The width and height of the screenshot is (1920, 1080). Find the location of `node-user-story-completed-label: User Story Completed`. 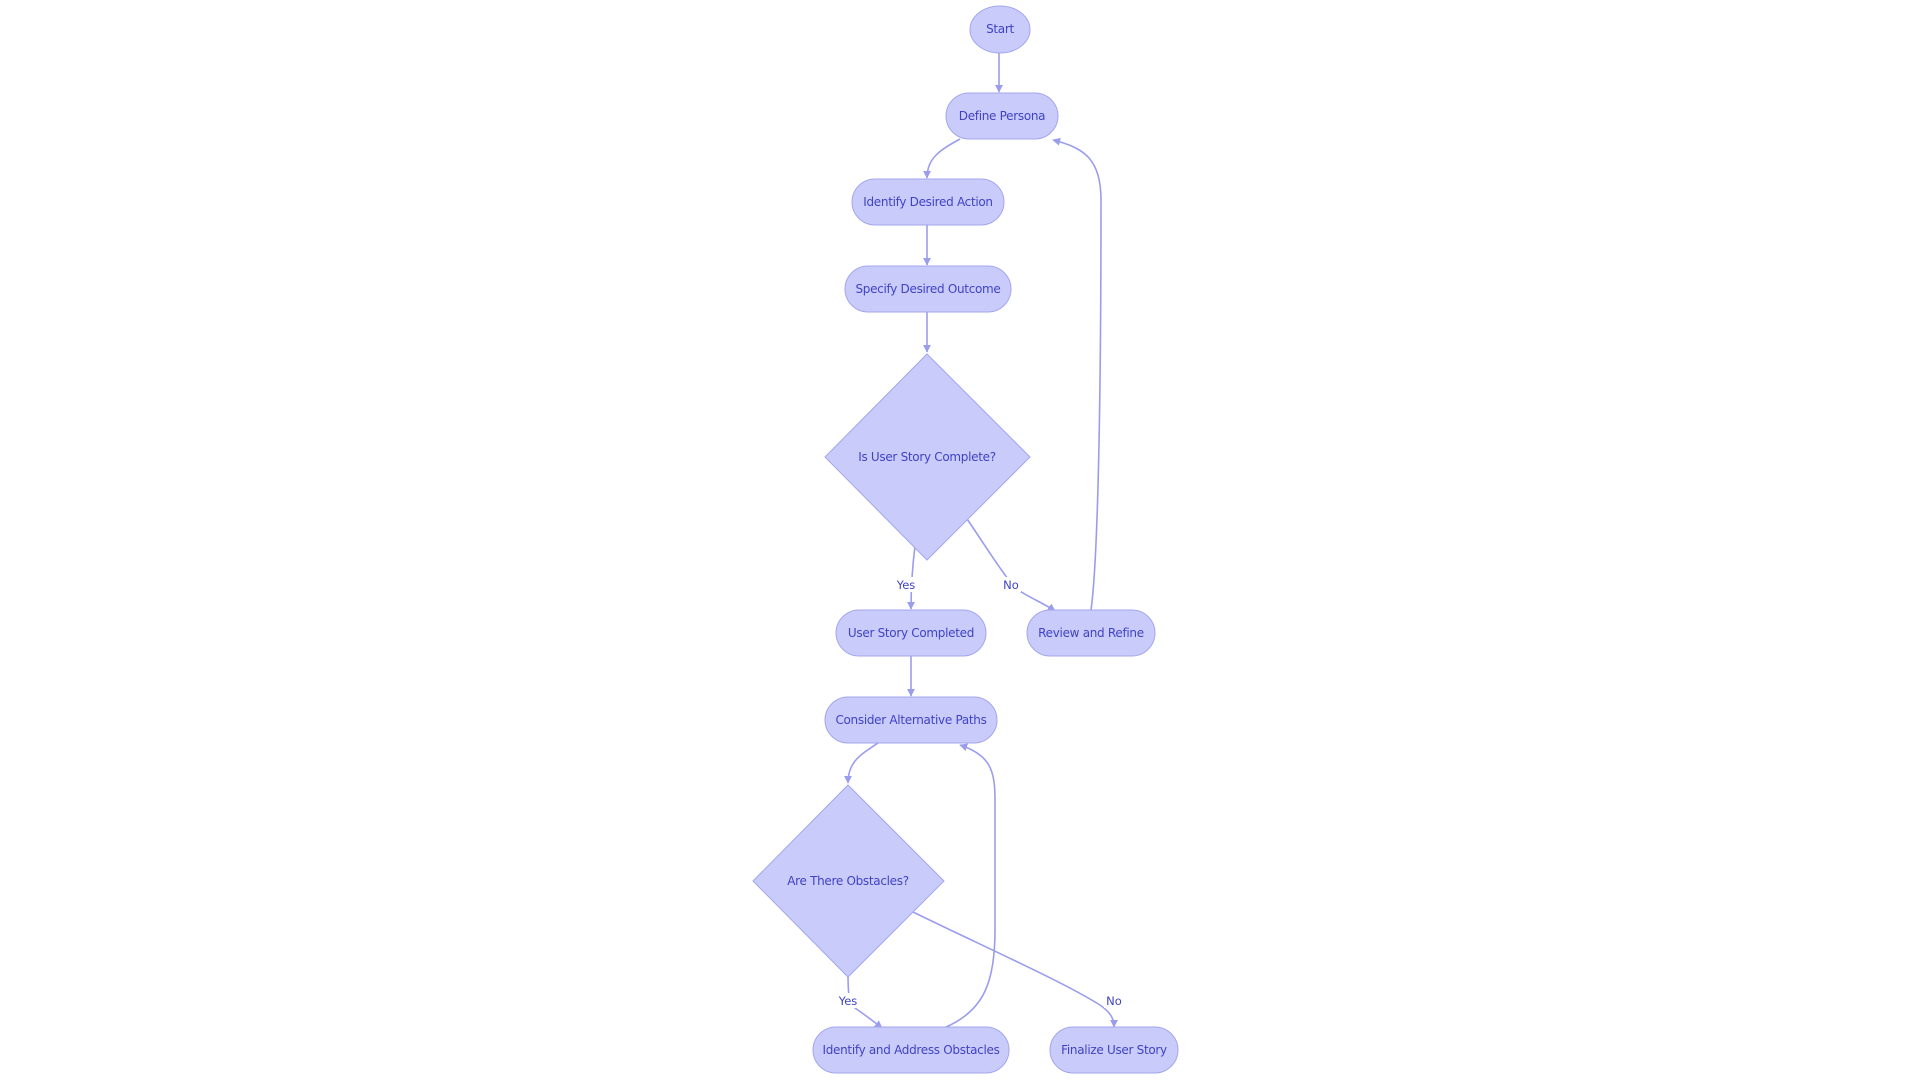

node-user-story-completed-label: User Story Completed is located at coordinates (911, 633).